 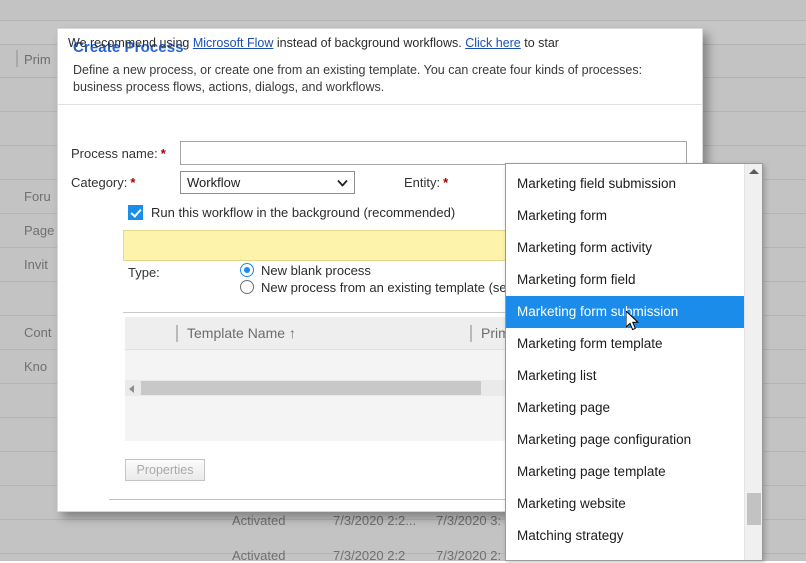 I want to click on background-column-separator, so click(x=17, y=58).